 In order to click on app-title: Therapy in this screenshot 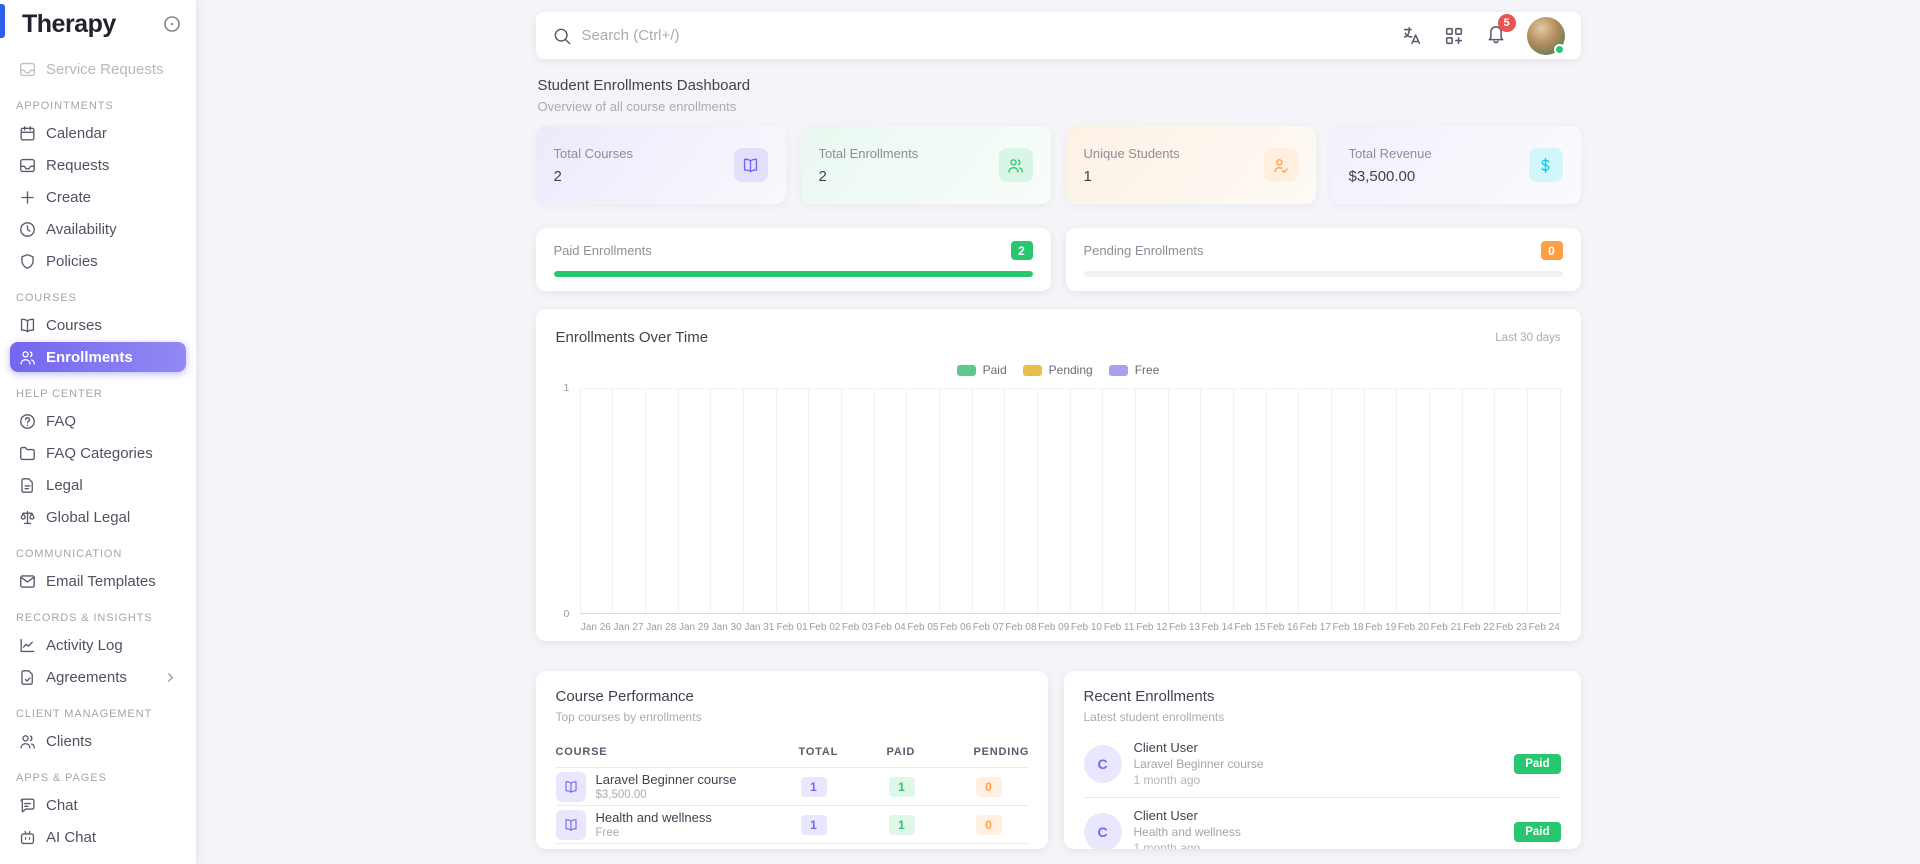, I will do `click(69, 24)`.